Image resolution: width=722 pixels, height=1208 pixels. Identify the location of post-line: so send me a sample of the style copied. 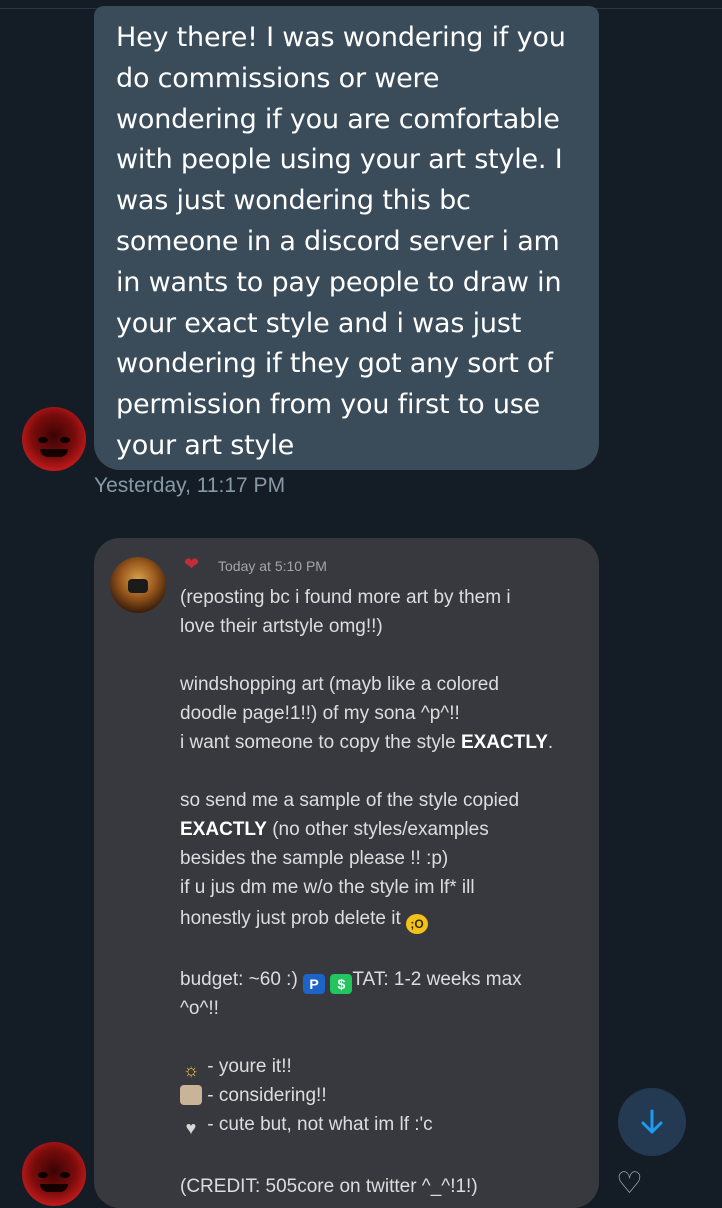
(350, 800).